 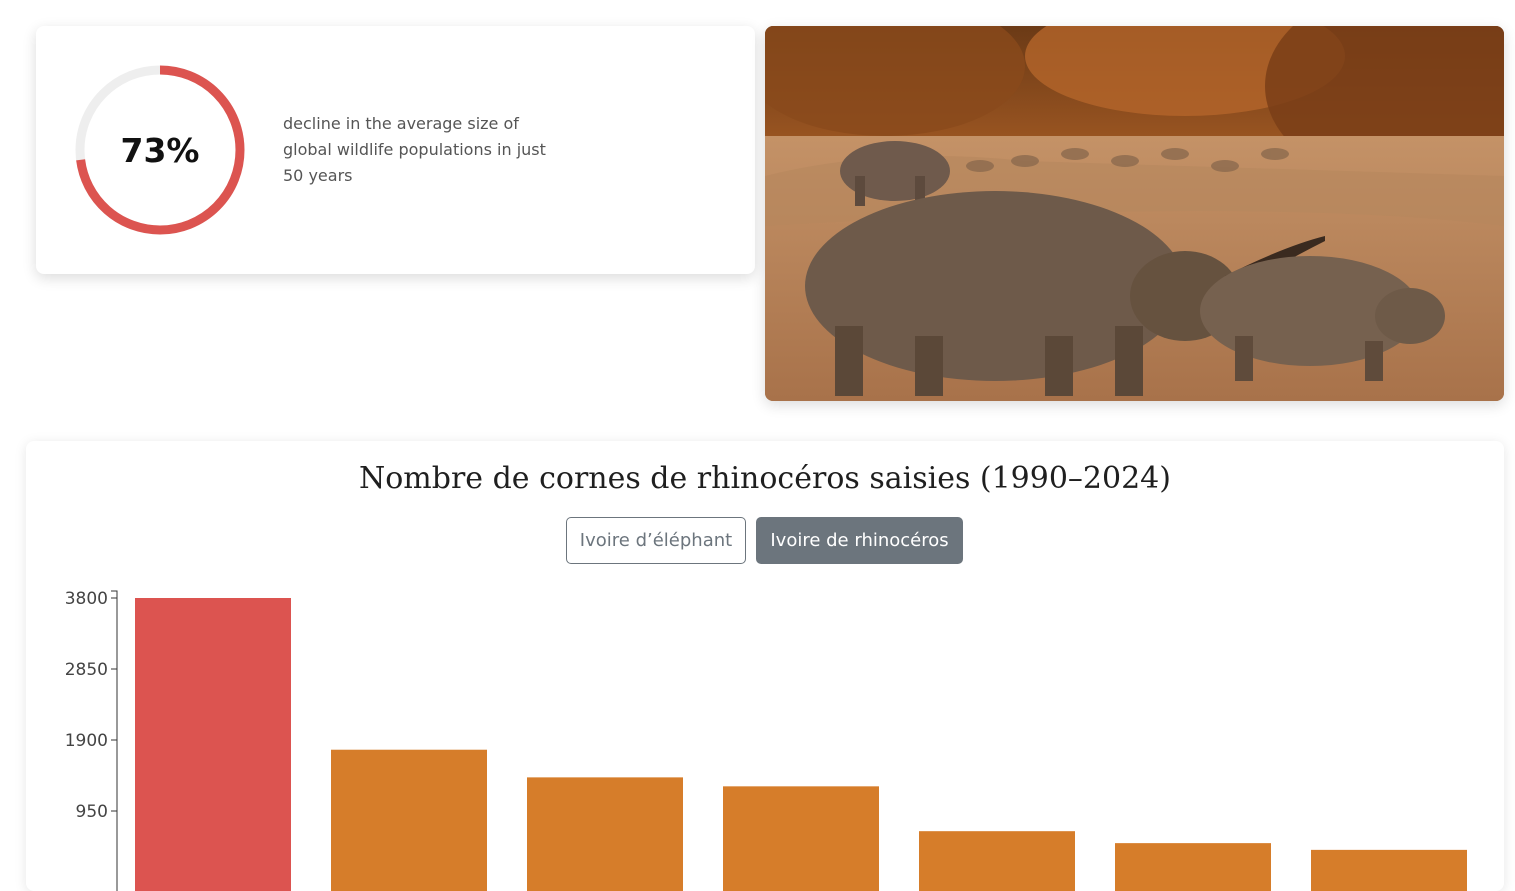 What do you see at coordinates (114, 740) in the screenshot?
I see `y-axis-line` at bounding box center [114, 740].